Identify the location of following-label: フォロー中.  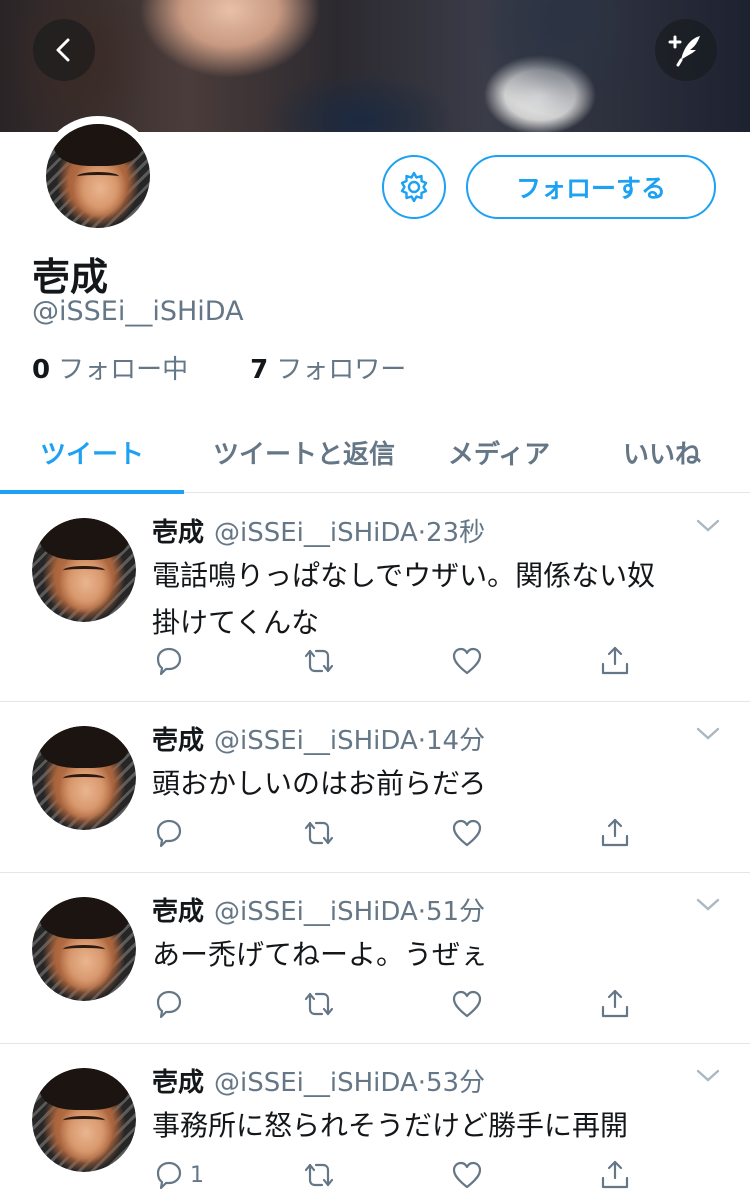
(123, 370).